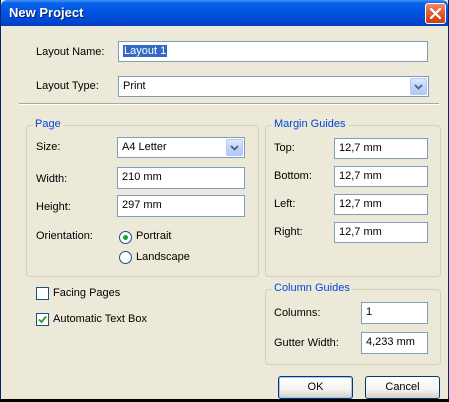 This screenshot has width=449, height=402. Describe the element at coordinates (402, 387) in the screenshot. I see `cancel-button: Cancel` at that location.